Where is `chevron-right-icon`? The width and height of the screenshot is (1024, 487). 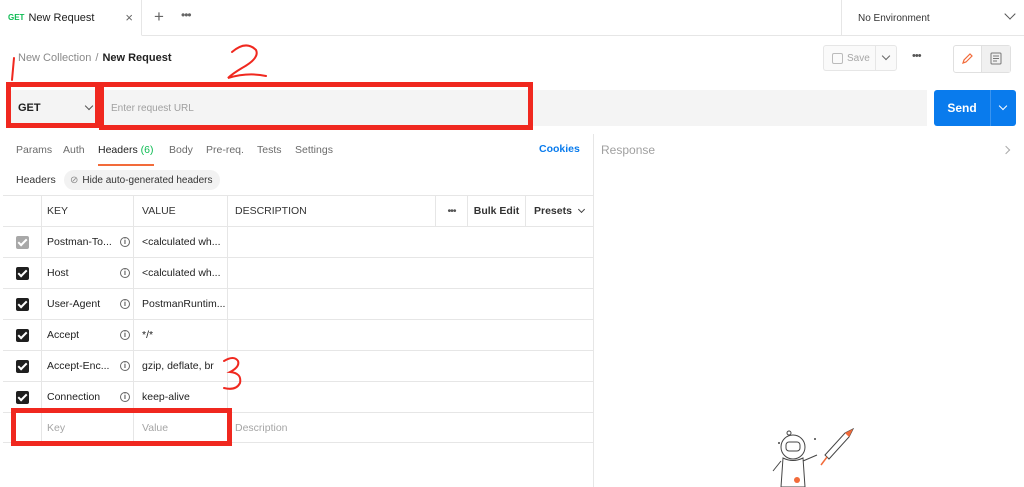 chevron-right-icon is located at coordinates (1006, 150).